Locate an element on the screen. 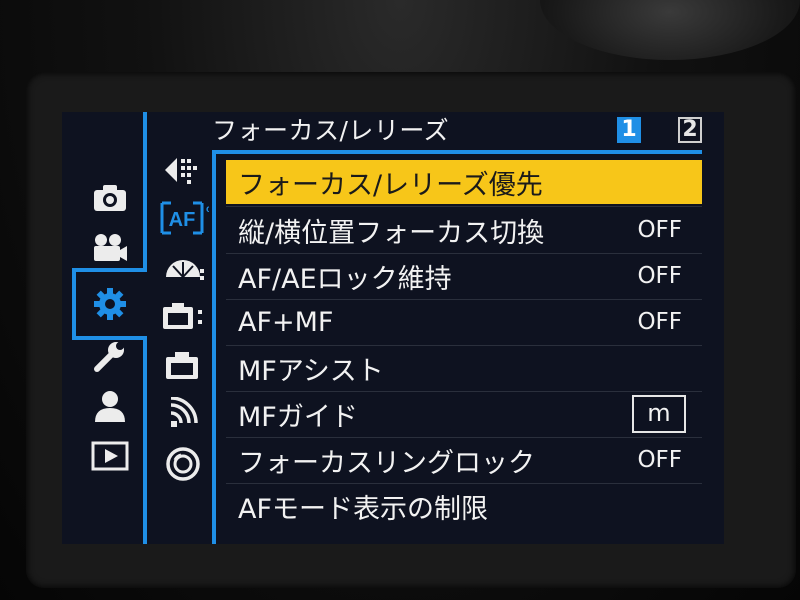 This screenshot has width=800, height=600. sub-tab-border is located at coordinates (457, 152).